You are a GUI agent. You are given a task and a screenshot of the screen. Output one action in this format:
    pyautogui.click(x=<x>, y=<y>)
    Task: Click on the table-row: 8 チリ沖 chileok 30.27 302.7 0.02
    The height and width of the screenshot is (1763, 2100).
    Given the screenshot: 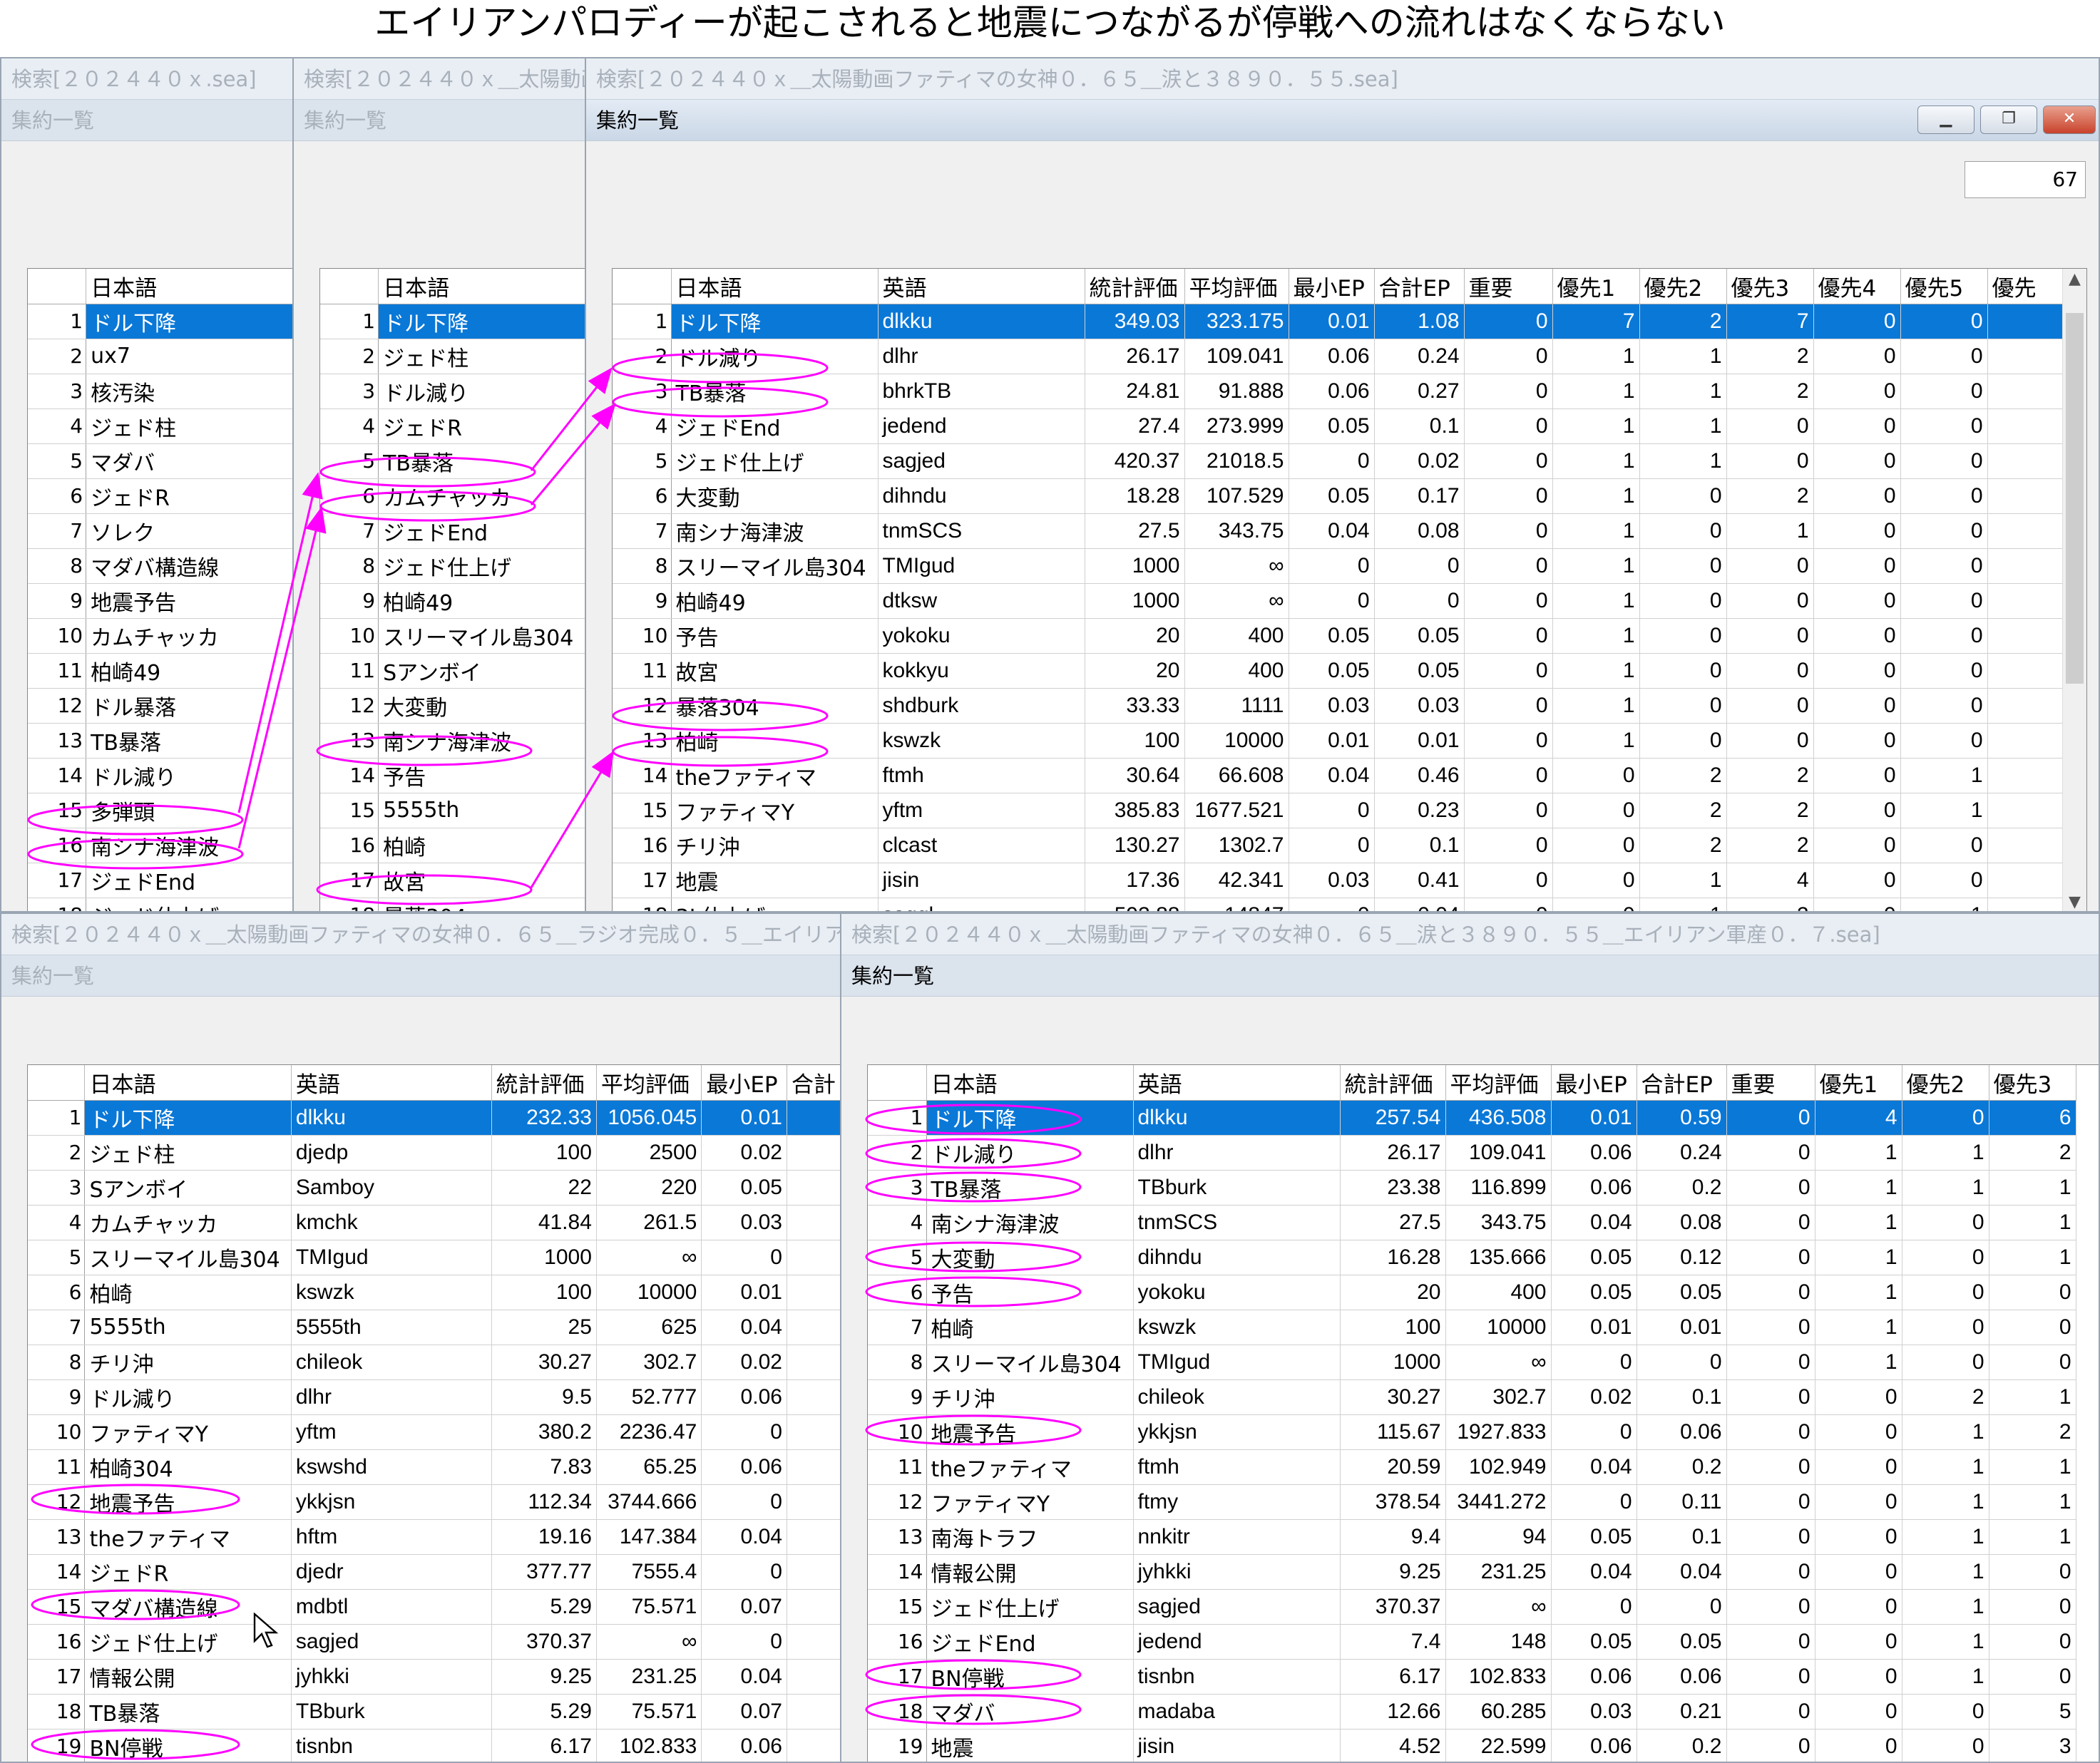 What is the action you would take?
    pyautogui.click(x=434, y=1362)
    